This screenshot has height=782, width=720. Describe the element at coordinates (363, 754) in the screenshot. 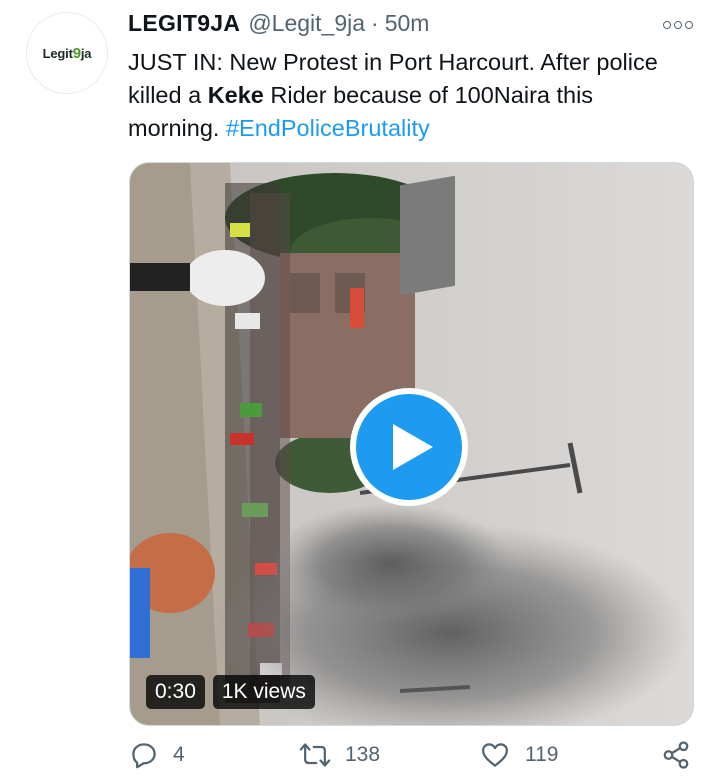

I see `retweet-count: 138` at that location.